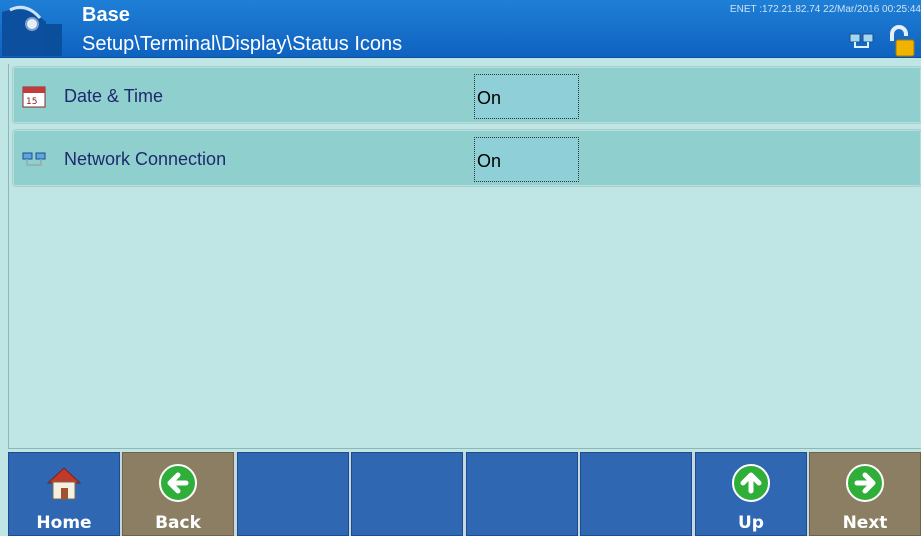  Describe the element at coordinates (526, 159) in the screenshot. I see `network-connection-value-field: On` at that location.